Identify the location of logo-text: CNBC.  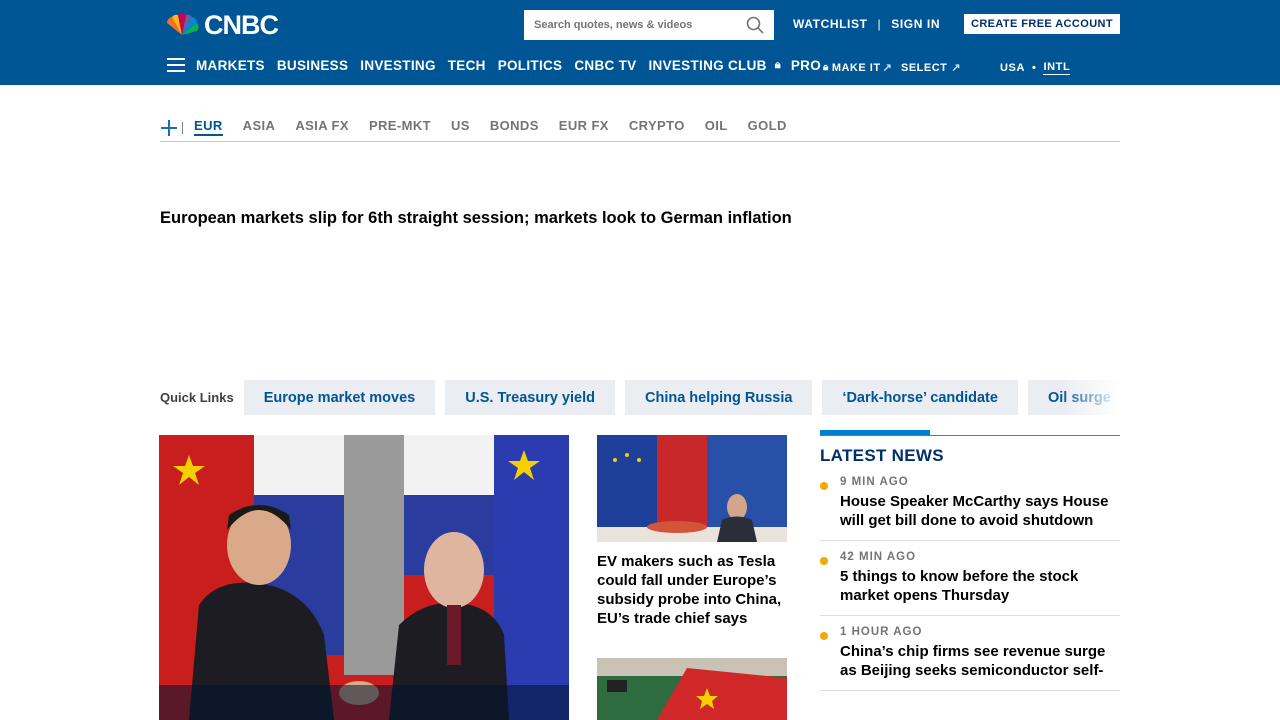
(241, 24).